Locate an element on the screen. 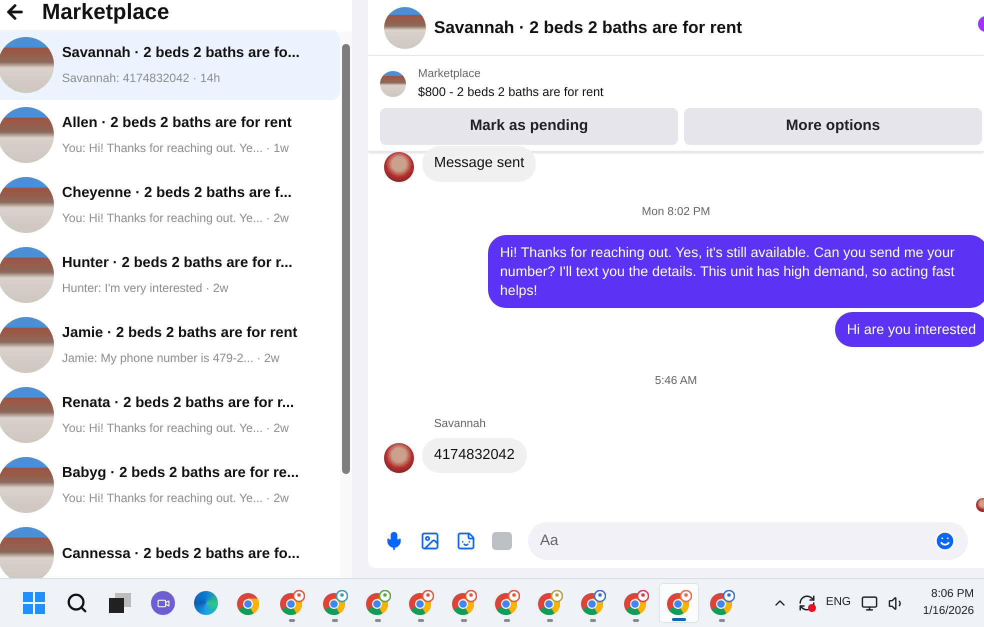  sync-icon is located at coordinates (807, 603).